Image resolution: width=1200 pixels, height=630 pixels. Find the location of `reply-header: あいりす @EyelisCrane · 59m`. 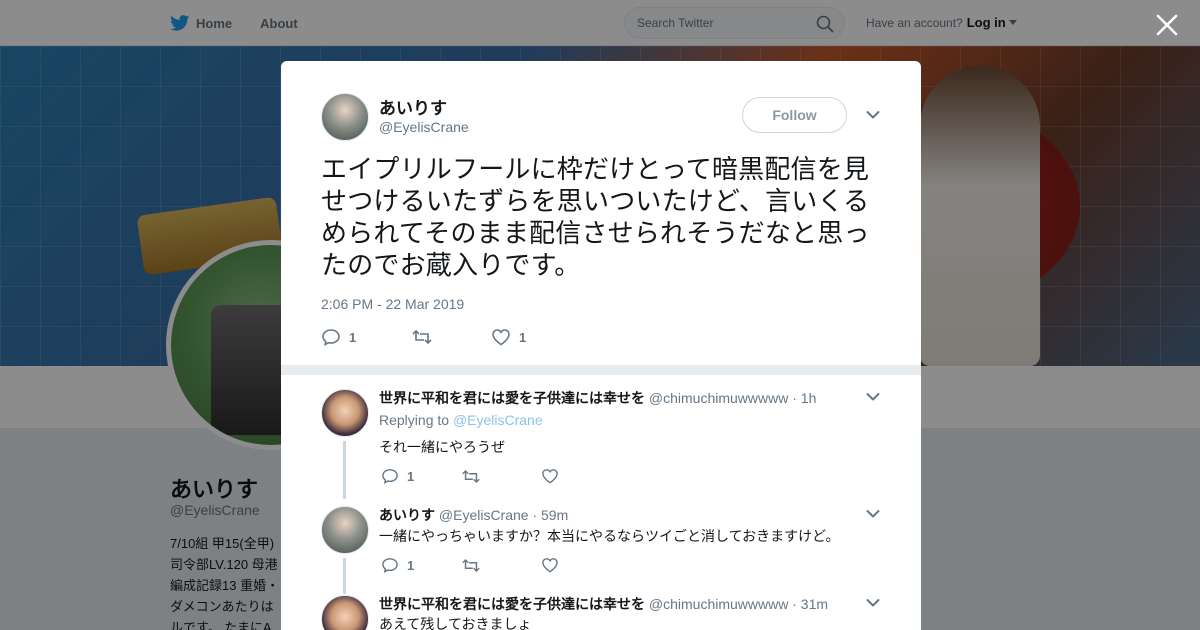

reply-header: あいりす @EyelisCrane · 59m is located at coordinates (473, 515).